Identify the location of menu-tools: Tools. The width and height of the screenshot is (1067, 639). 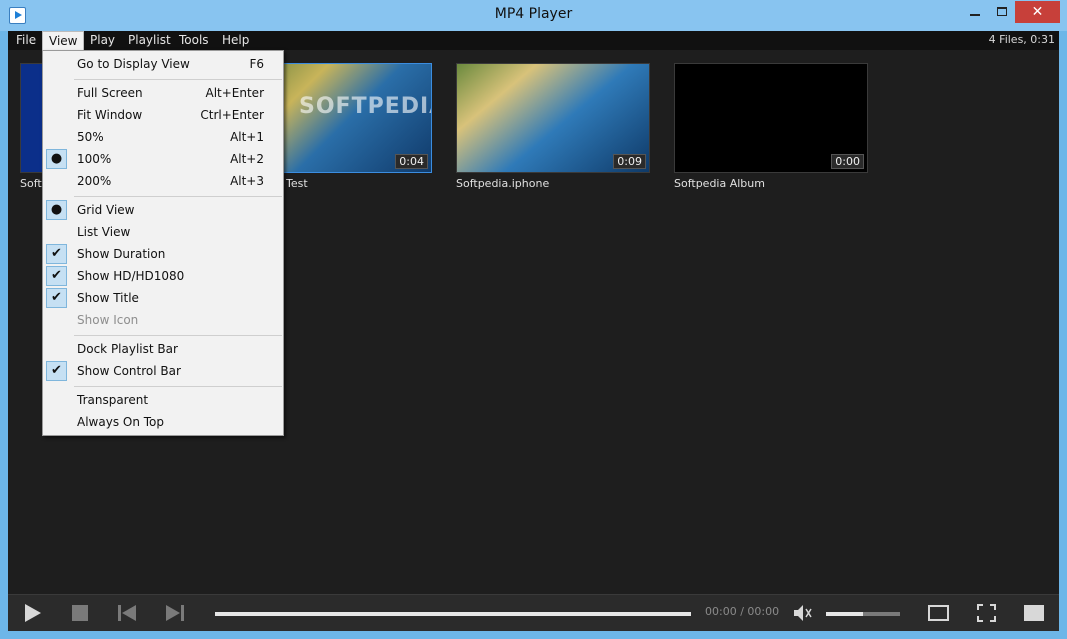
(194, 40).